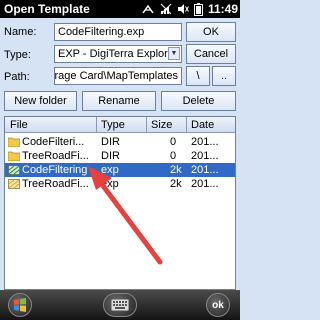 This screenshot has width=320, height=320. I want to click on status-area: 11:49, so click(189, 9).